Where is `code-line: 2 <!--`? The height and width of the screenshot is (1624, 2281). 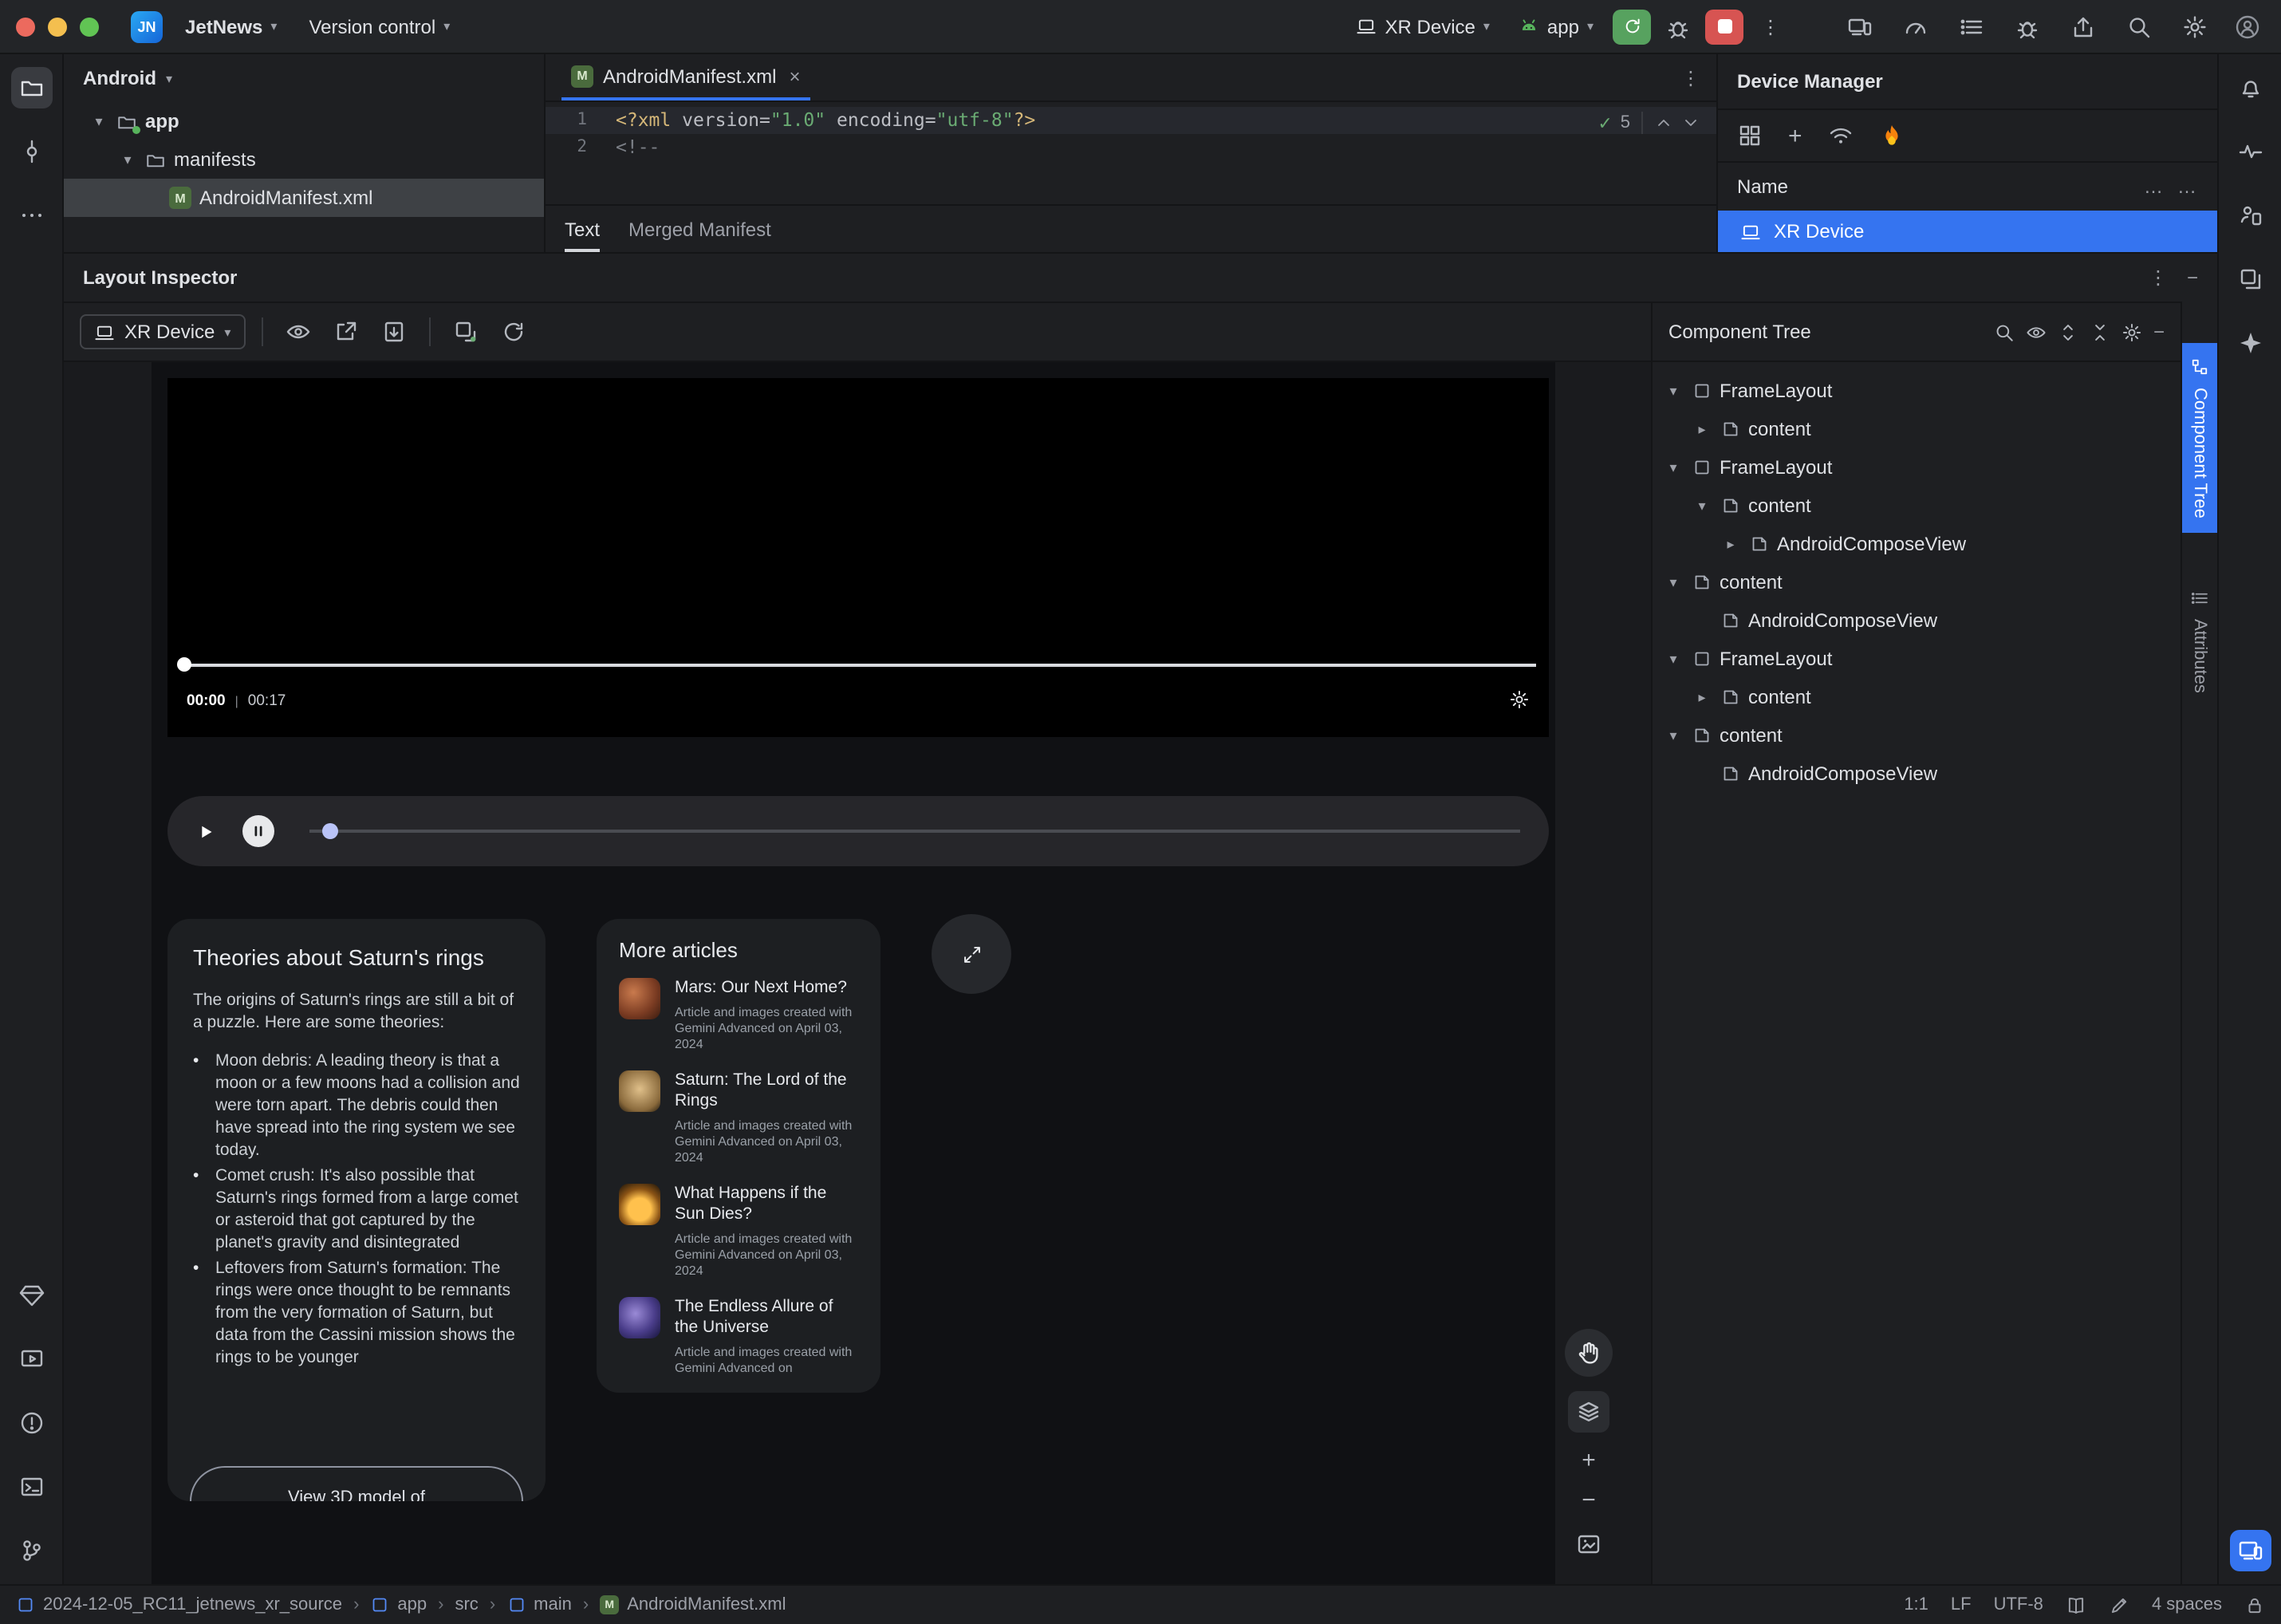 code-line: 2 <!-- is located at coordinates (1131, 148).